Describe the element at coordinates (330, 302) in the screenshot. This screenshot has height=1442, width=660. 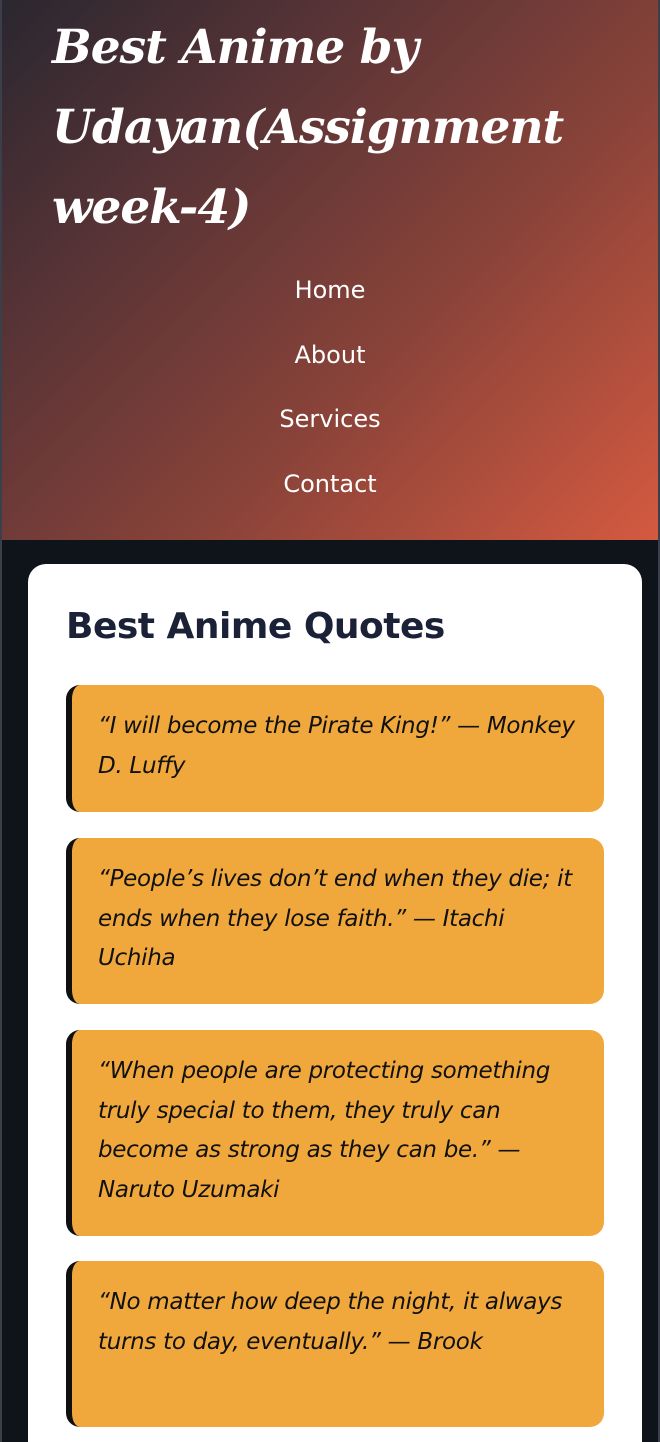
I see `nav-link-home: Home` at that location.